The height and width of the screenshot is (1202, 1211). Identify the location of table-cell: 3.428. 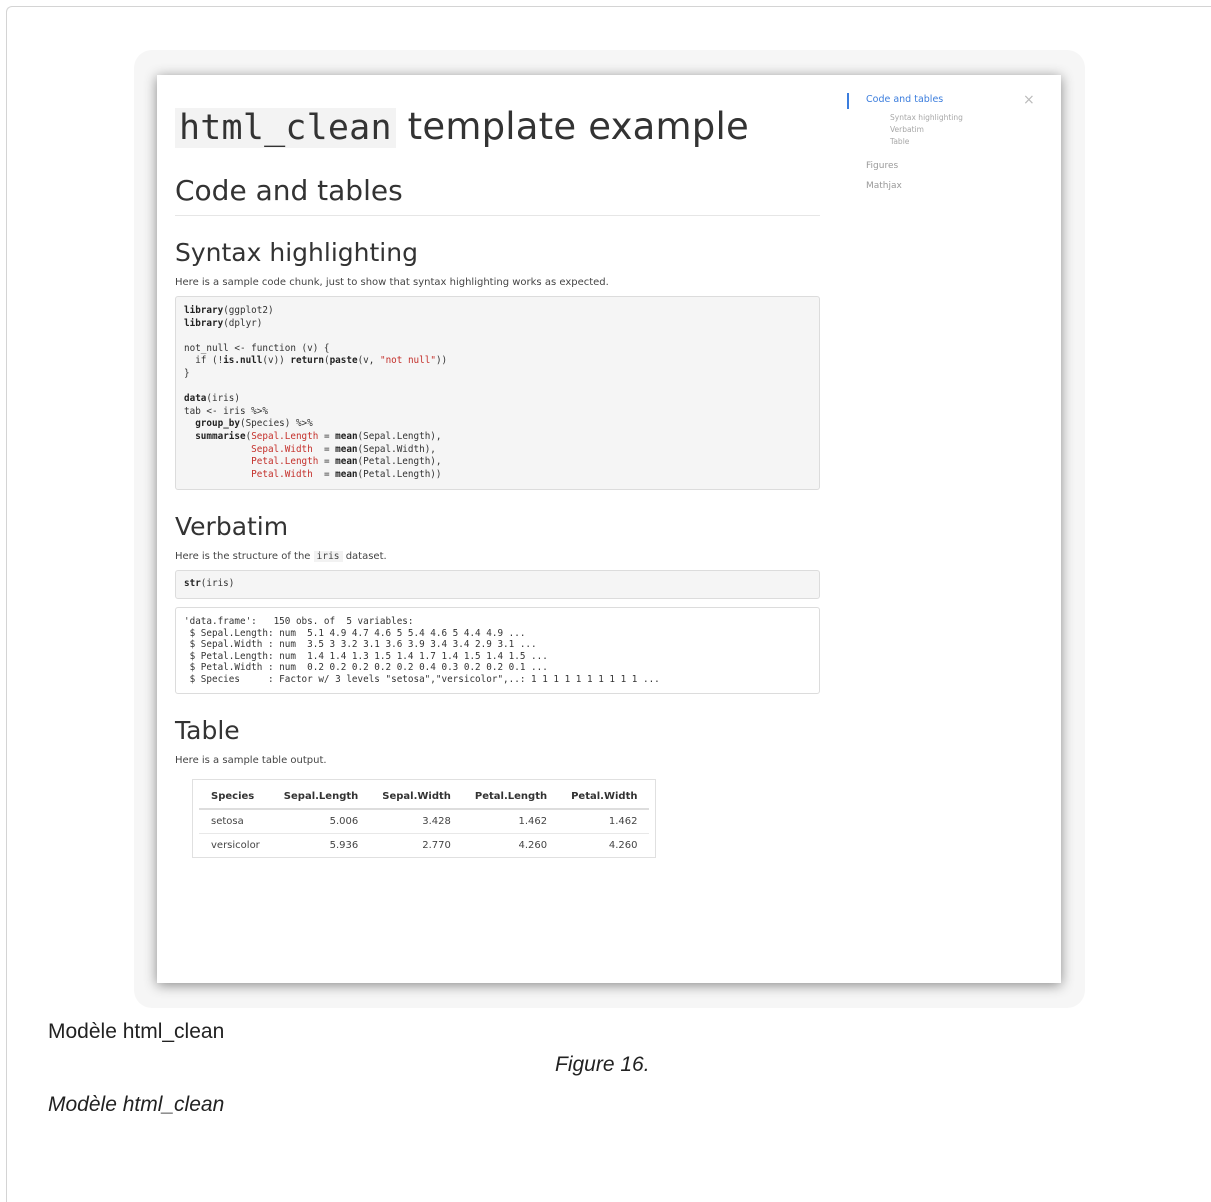
(416, 821).